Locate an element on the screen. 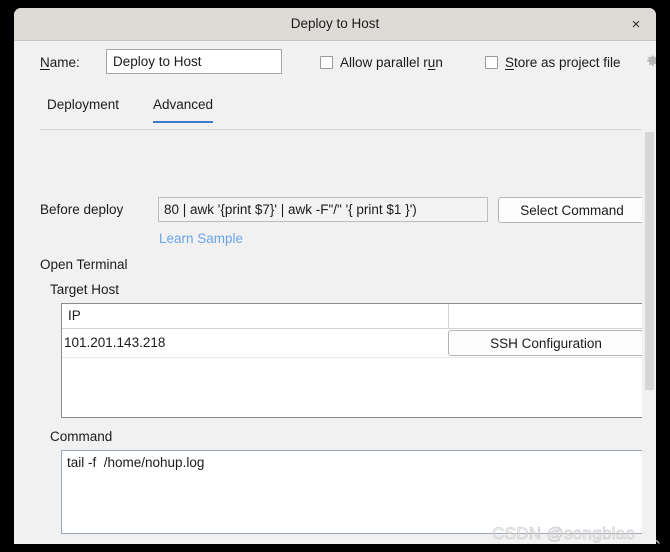  allow-parallel-run-checkbox: Allow parallel run is located at coordinates (381, 62).